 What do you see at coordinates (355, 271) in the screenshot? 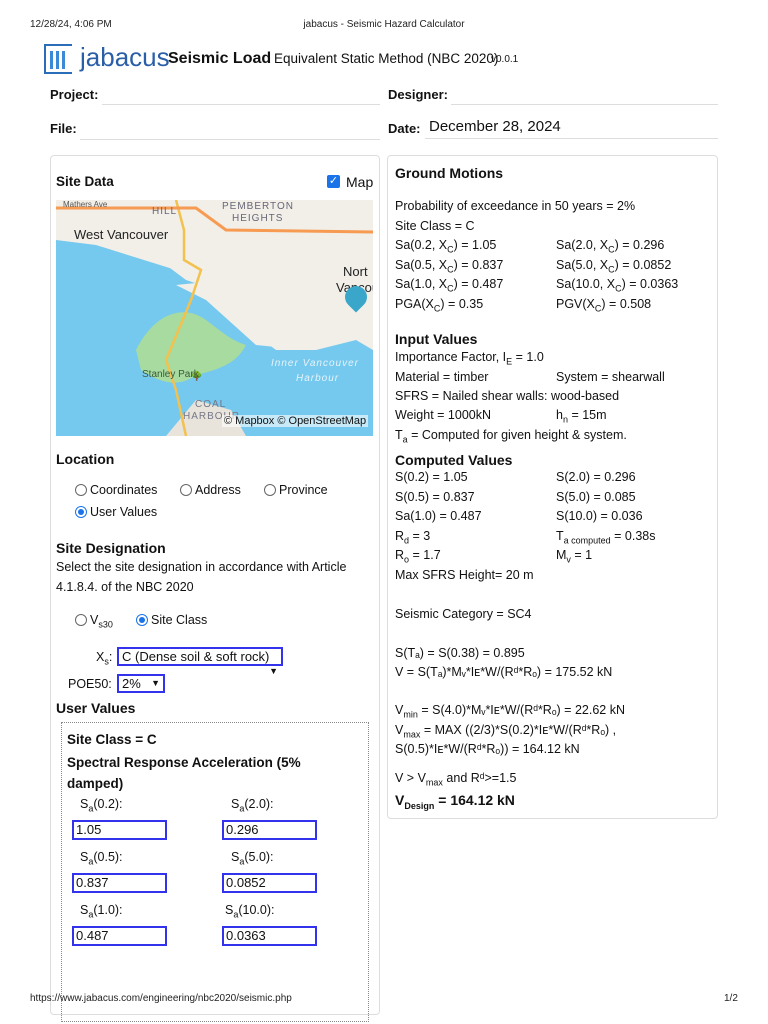
I see `map-label-north: Nort` at bounding box center [355, 271].